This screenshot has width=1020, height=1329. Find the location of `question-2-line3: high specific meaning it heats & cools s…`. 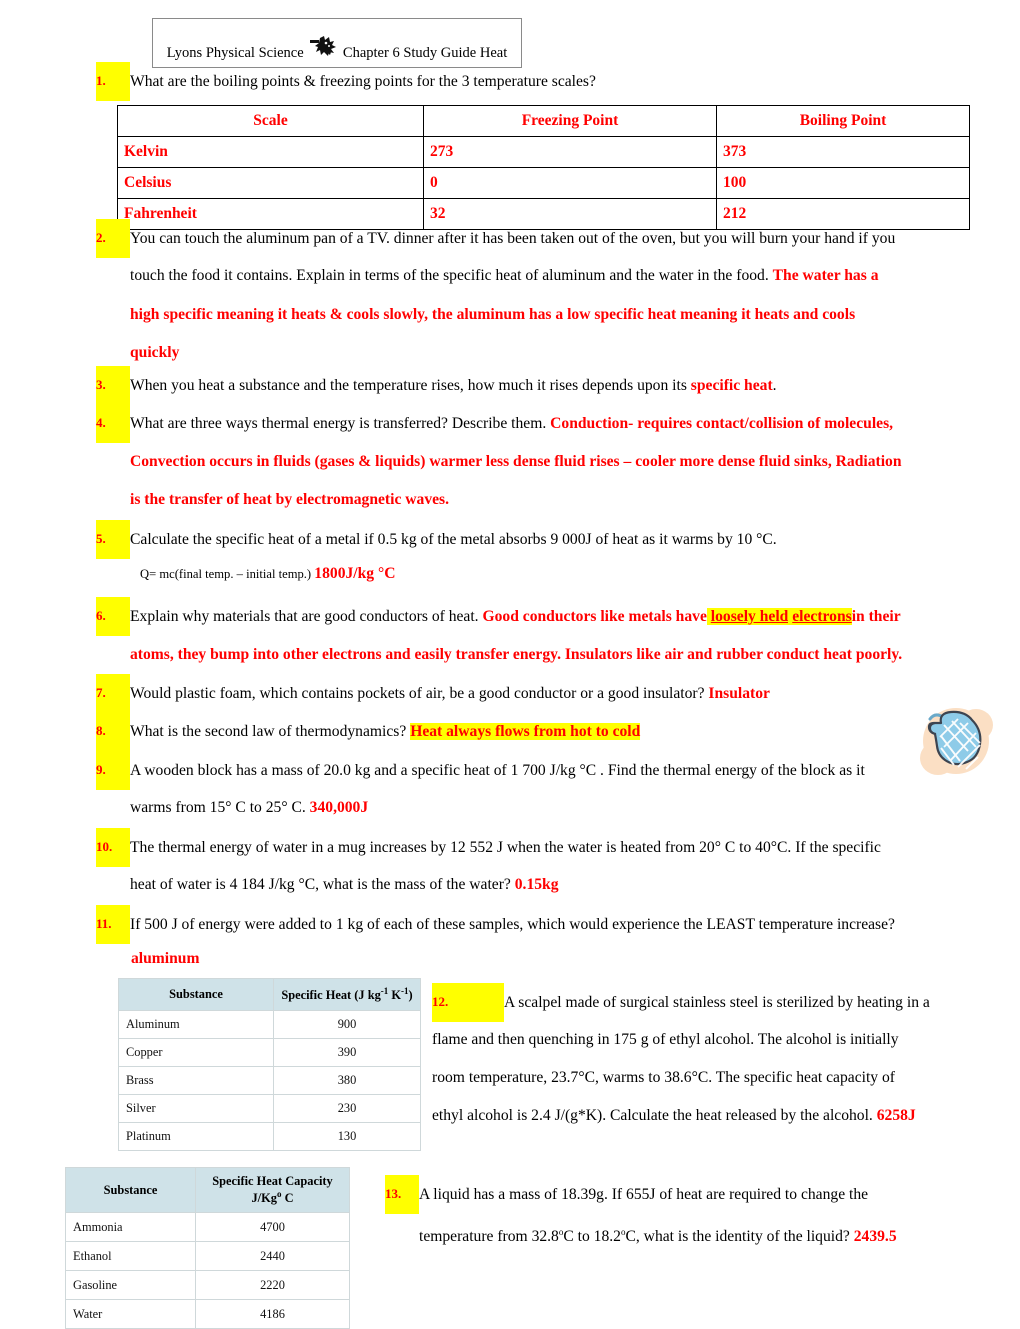

question-2-line3: high specific meaning it heats & cools s… is located at coordinates (570, 315).